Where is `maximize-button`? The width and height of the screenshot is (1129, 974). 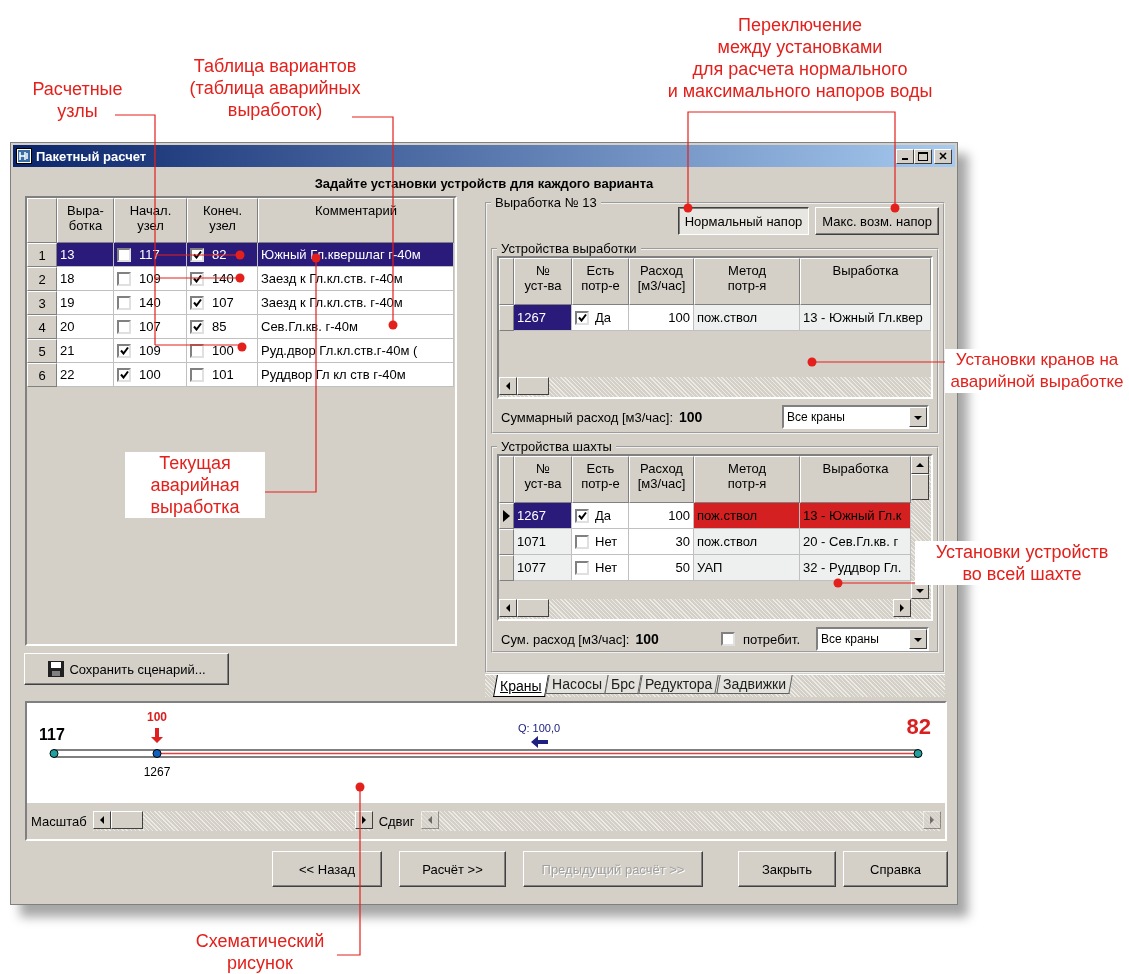
maximize-button is located at coordinates (923, 156).